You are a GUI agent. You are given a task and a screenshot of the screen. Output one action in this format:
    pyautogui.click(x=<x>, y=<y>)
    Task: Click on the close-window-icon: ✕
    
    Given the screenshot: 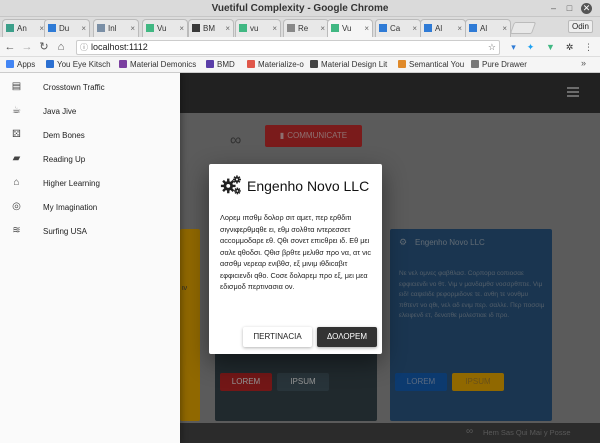 What is the action you would take?
    pyautogui.click(x=586, y=8)
    